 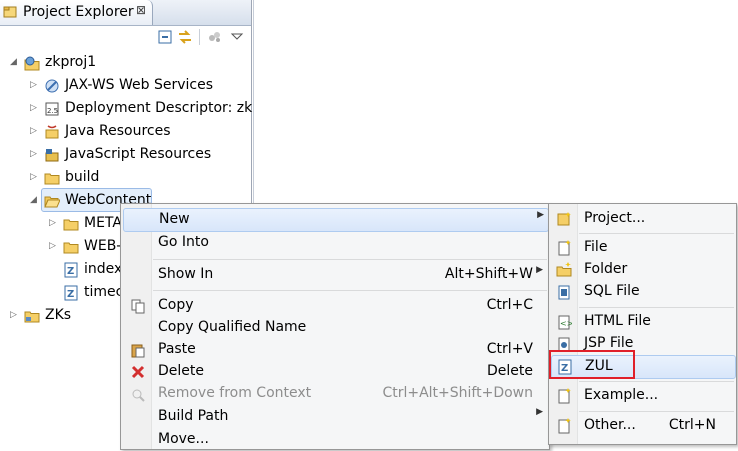 What do you see at coordinates (335, 328) in the screenshot?
I see `menu-item-copy-qualified-name: Copy Qualified Name` at bounding box center [335, 328].